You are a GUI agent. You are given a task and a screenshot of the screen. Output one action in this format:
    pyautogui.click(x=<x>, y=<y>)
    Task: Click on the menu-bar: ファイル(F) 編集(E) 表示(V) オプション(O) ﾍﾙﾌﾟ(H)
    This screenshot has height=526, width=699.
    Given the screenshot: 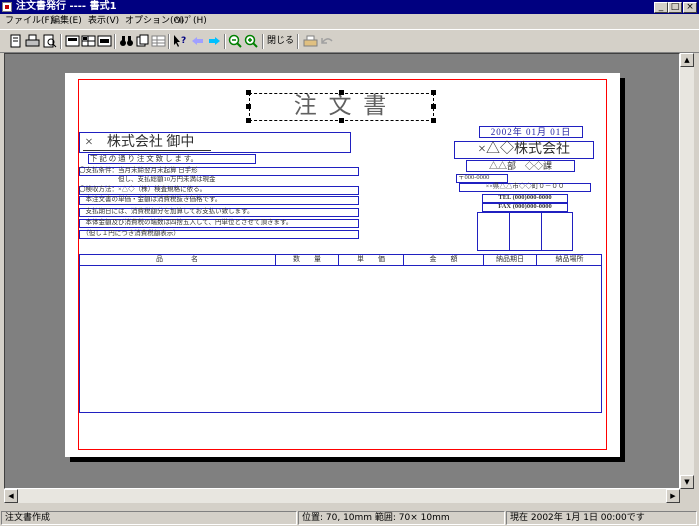 What is the action you would take?
    pyautogui.click(x=349, y=21)
    